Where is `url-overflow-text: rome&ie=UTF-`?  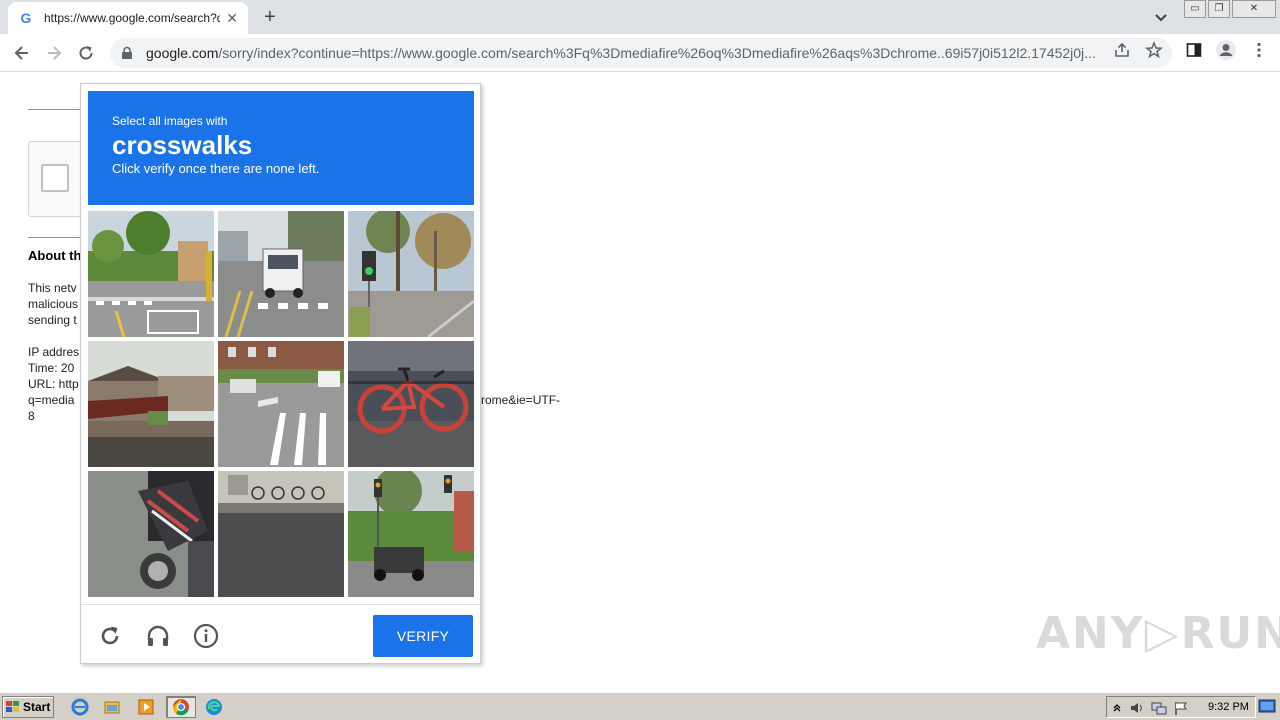
url-overflow-text: rome&ie=UTF- is located at coordinates (521, 400).